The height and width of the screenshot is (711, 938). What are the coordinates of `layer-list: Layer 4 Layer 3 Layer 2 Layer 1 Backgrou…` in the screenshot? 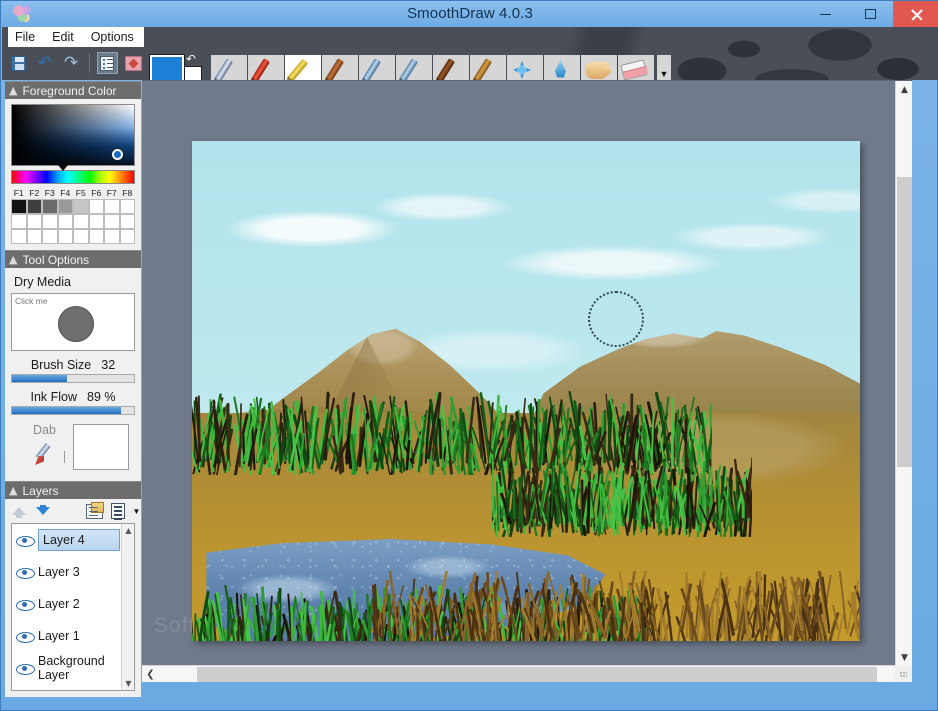 It's located at (73, 607).